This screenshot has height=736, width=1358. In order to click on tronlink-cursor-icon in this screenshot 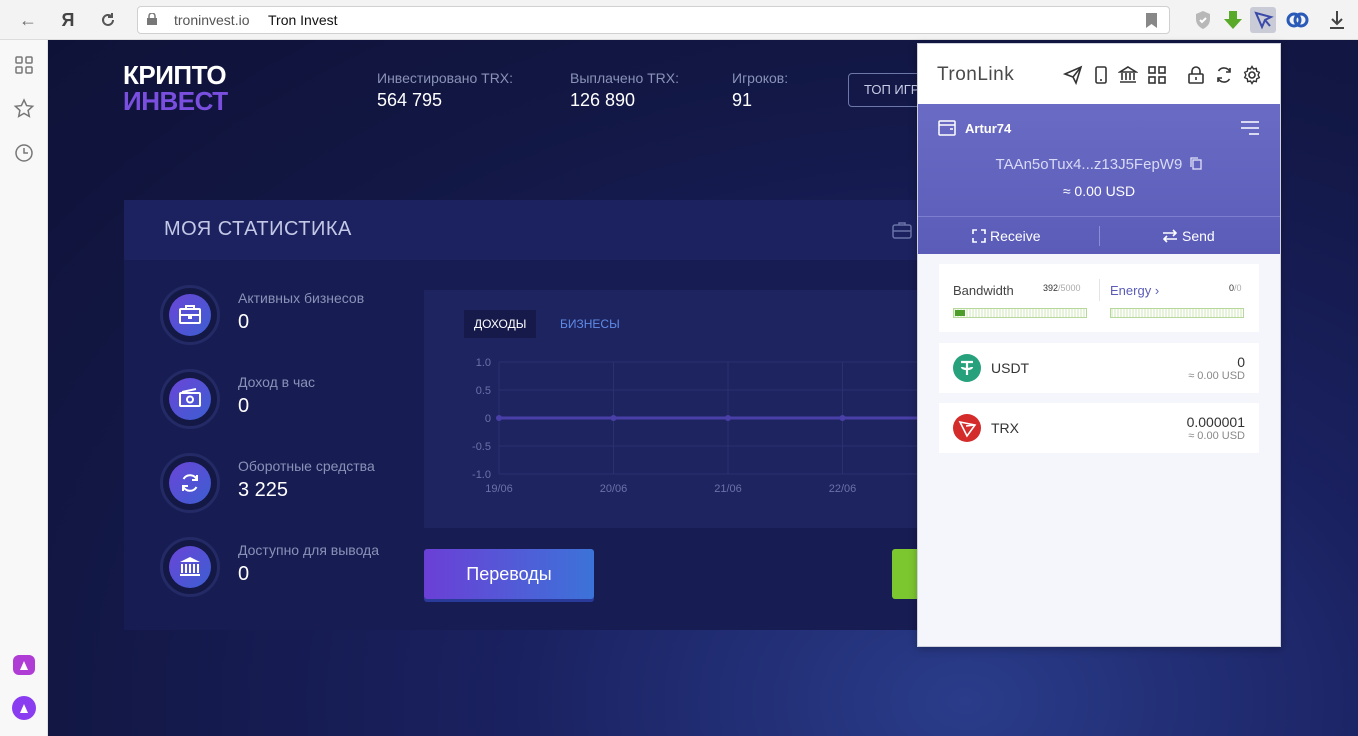, I will do `click(1264, 20)`.